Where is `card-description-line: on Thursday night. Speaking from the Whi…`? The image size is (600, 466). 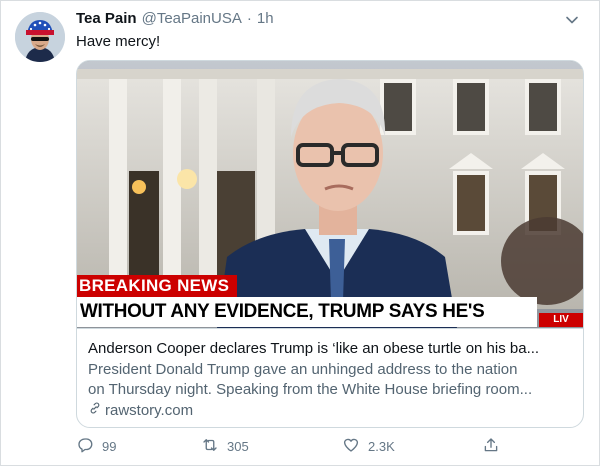 card-description-line: on Thursday night. Speaking from the Whi… is located at coordinates (310, 389).